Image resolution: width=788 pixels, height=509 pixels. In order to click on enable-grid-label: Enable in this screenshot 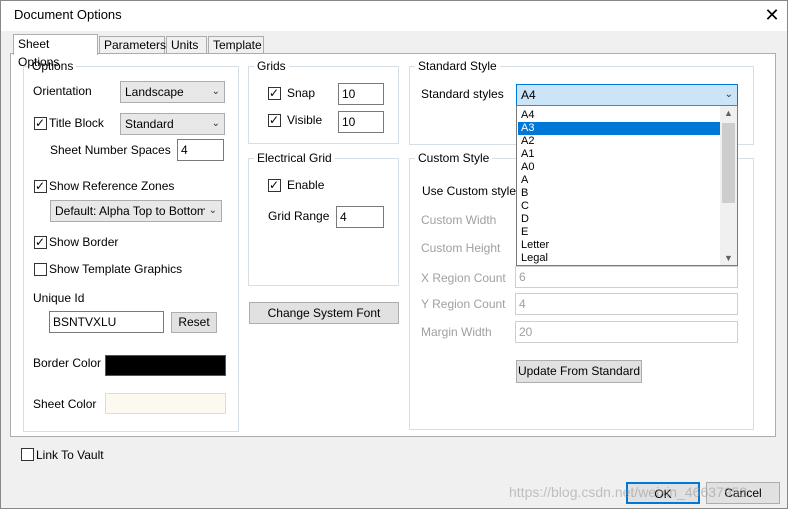, I will do `click(306, 185)`.